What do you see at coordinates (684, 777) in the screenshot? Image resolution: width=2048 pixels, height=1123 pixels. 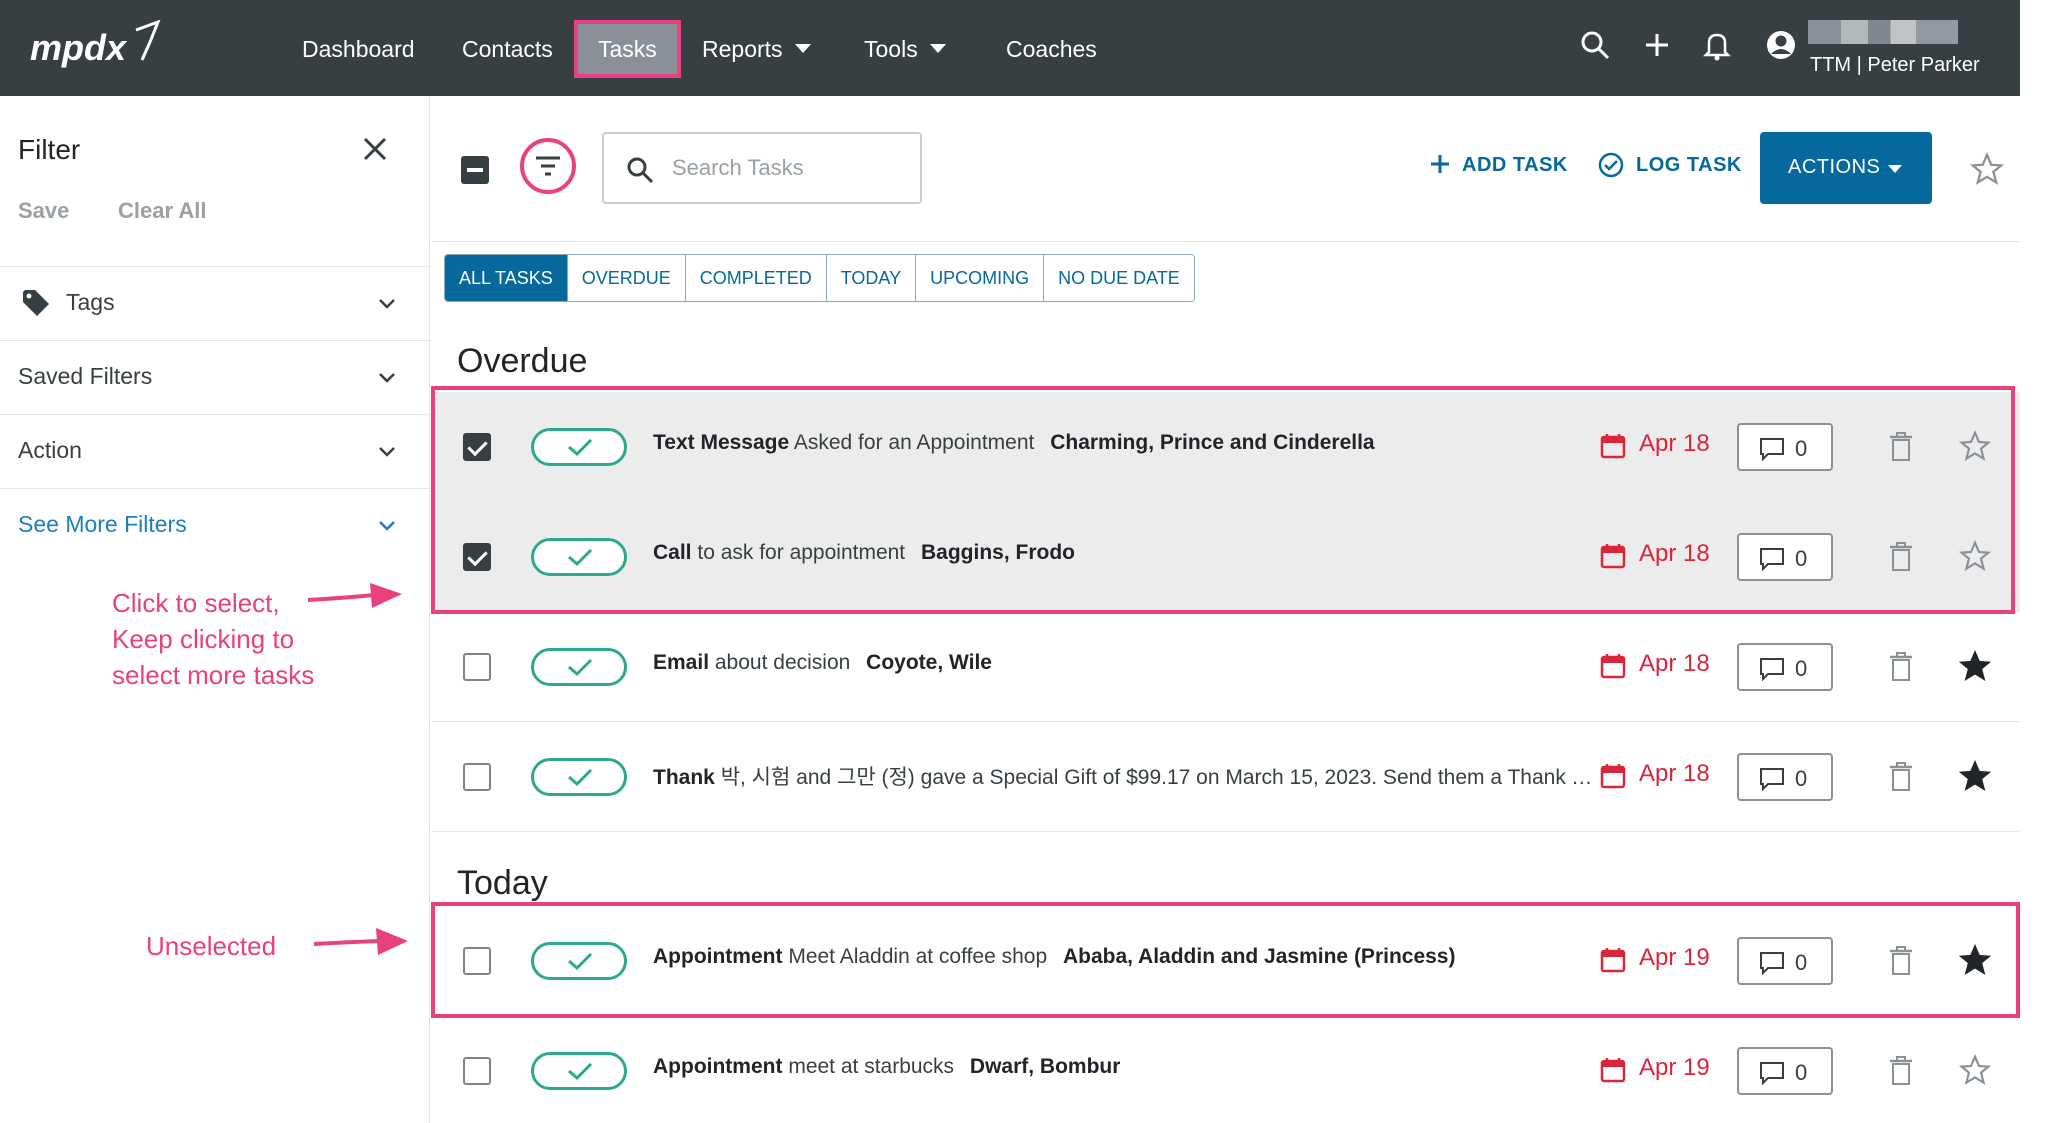 I see `task-type: Thank` at bounding box center [684, 777].